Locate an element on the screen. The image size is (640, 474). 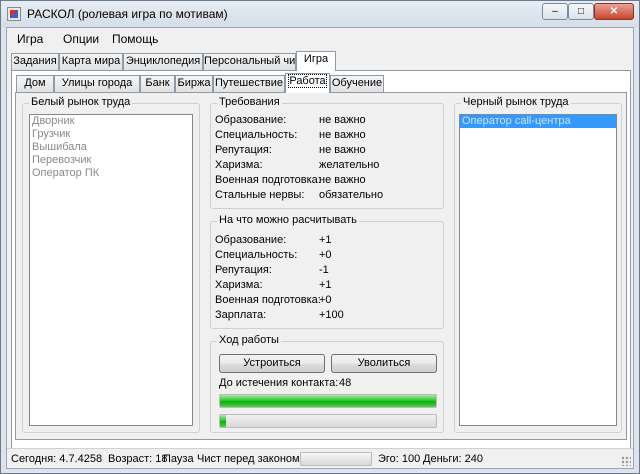
rew-charisma-key: Харизма: is located at coordinates (239, 285).